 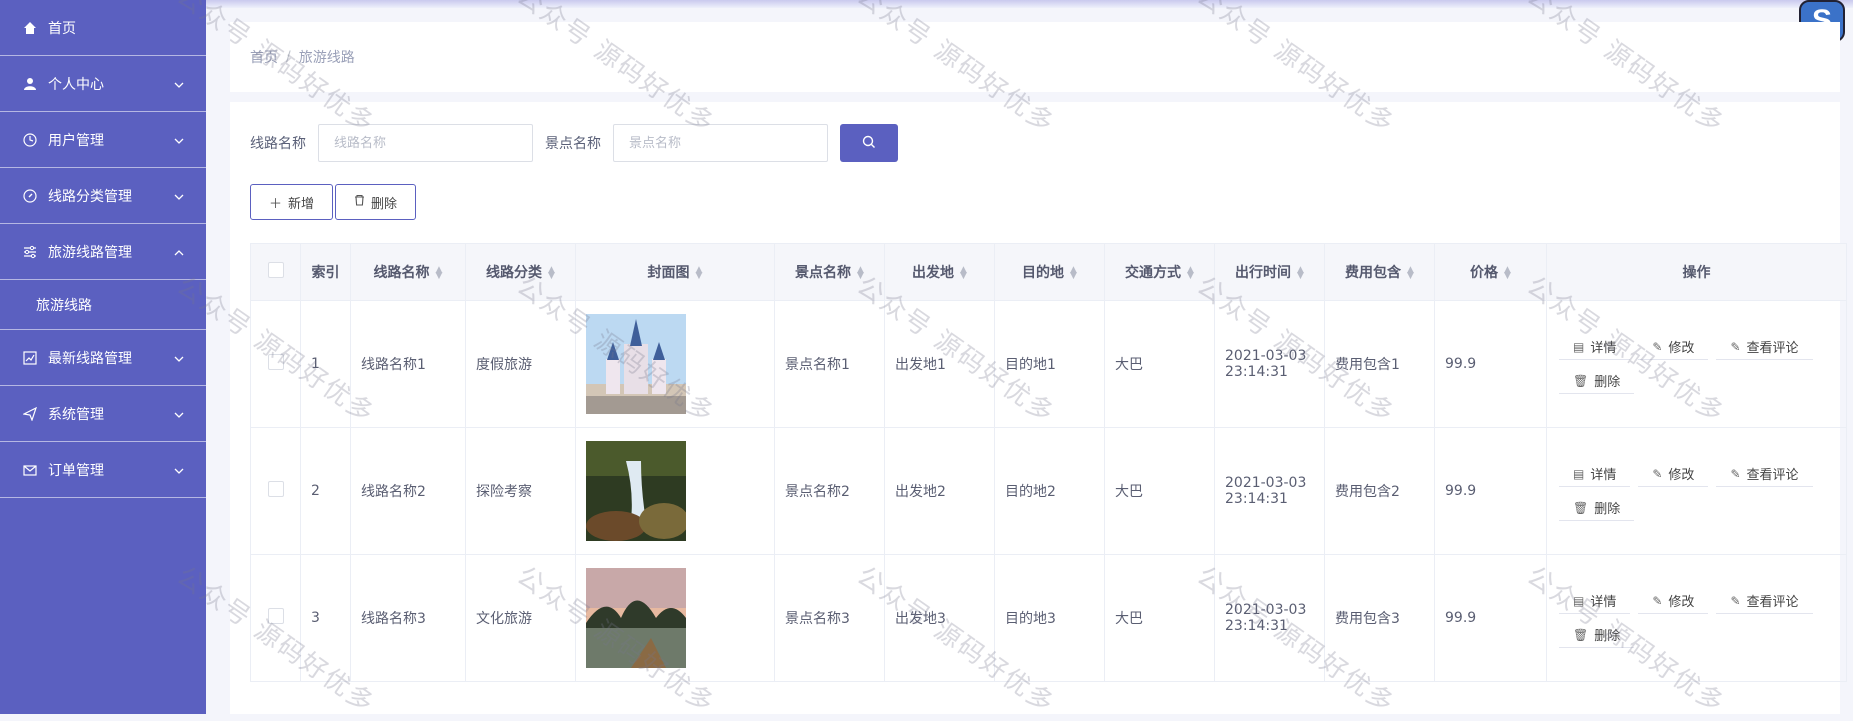 I want to click on sidebar-item-tour-route-management: 旅游线路管理, so click(x=103, y=252).